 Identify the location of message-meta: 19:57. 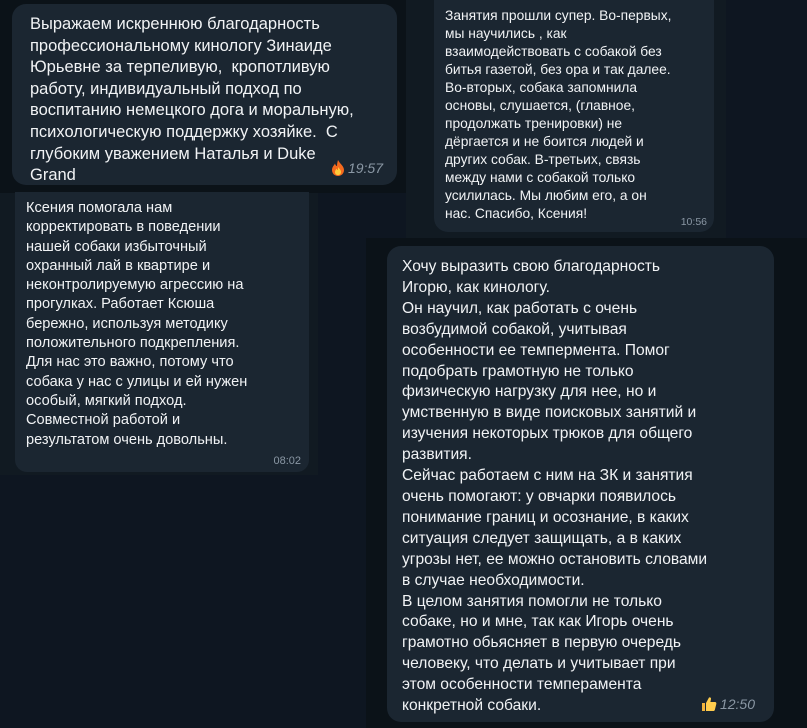
(357, 168).